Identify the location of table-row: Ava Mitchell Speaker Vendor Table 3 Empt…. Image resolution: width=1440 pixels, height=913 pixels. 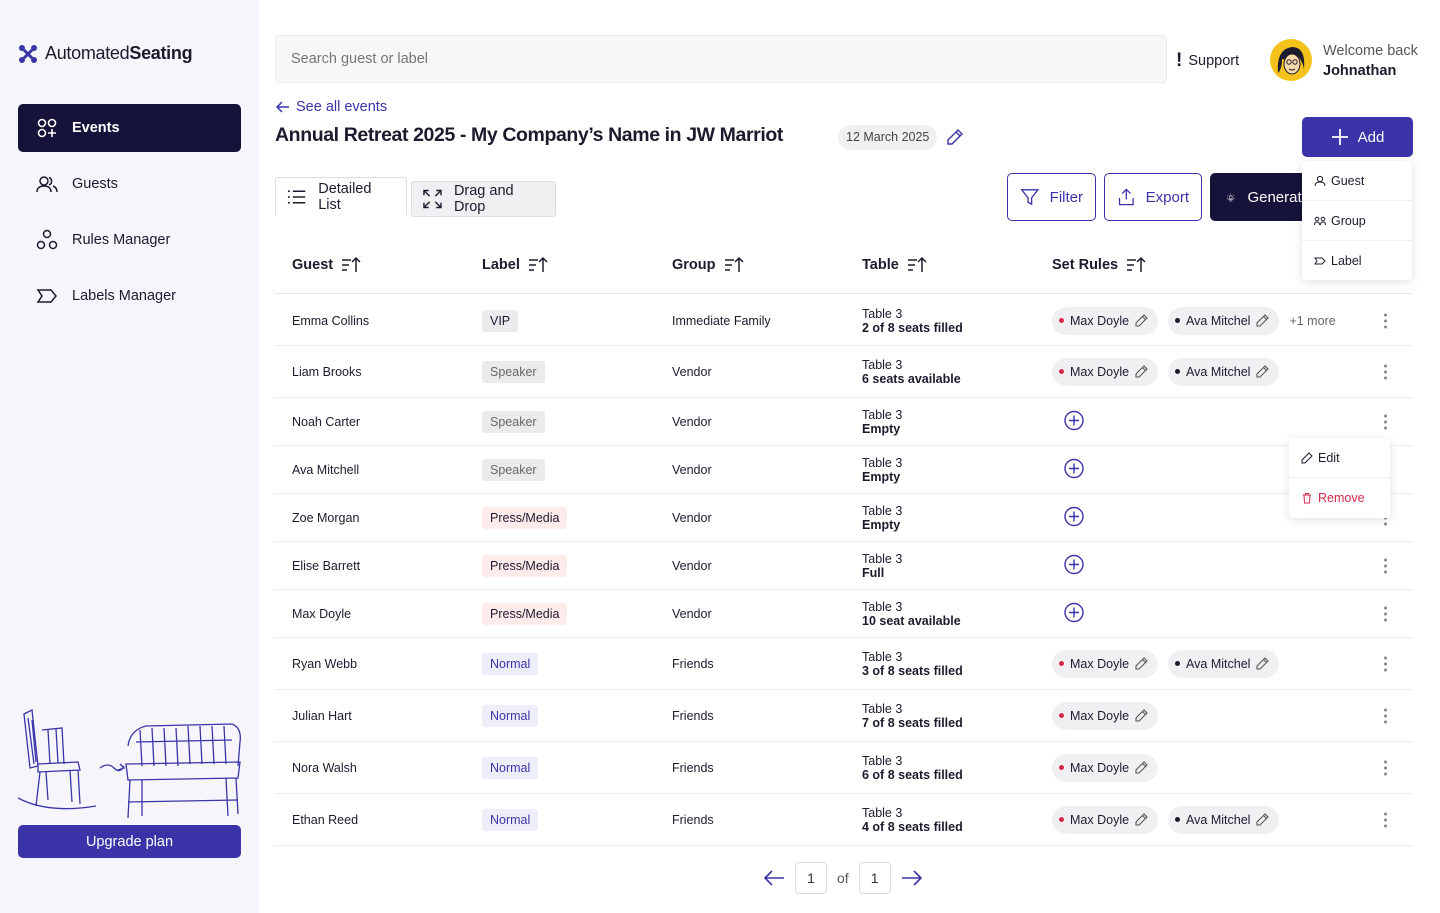
(843, 470).